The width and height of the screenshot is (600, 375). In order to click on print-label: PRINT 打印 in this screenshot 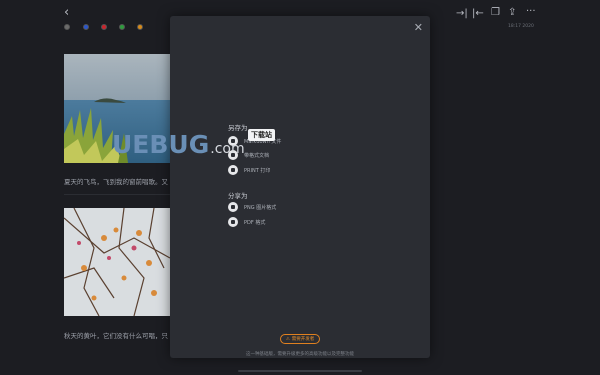, I will do `click(257, 170)`.